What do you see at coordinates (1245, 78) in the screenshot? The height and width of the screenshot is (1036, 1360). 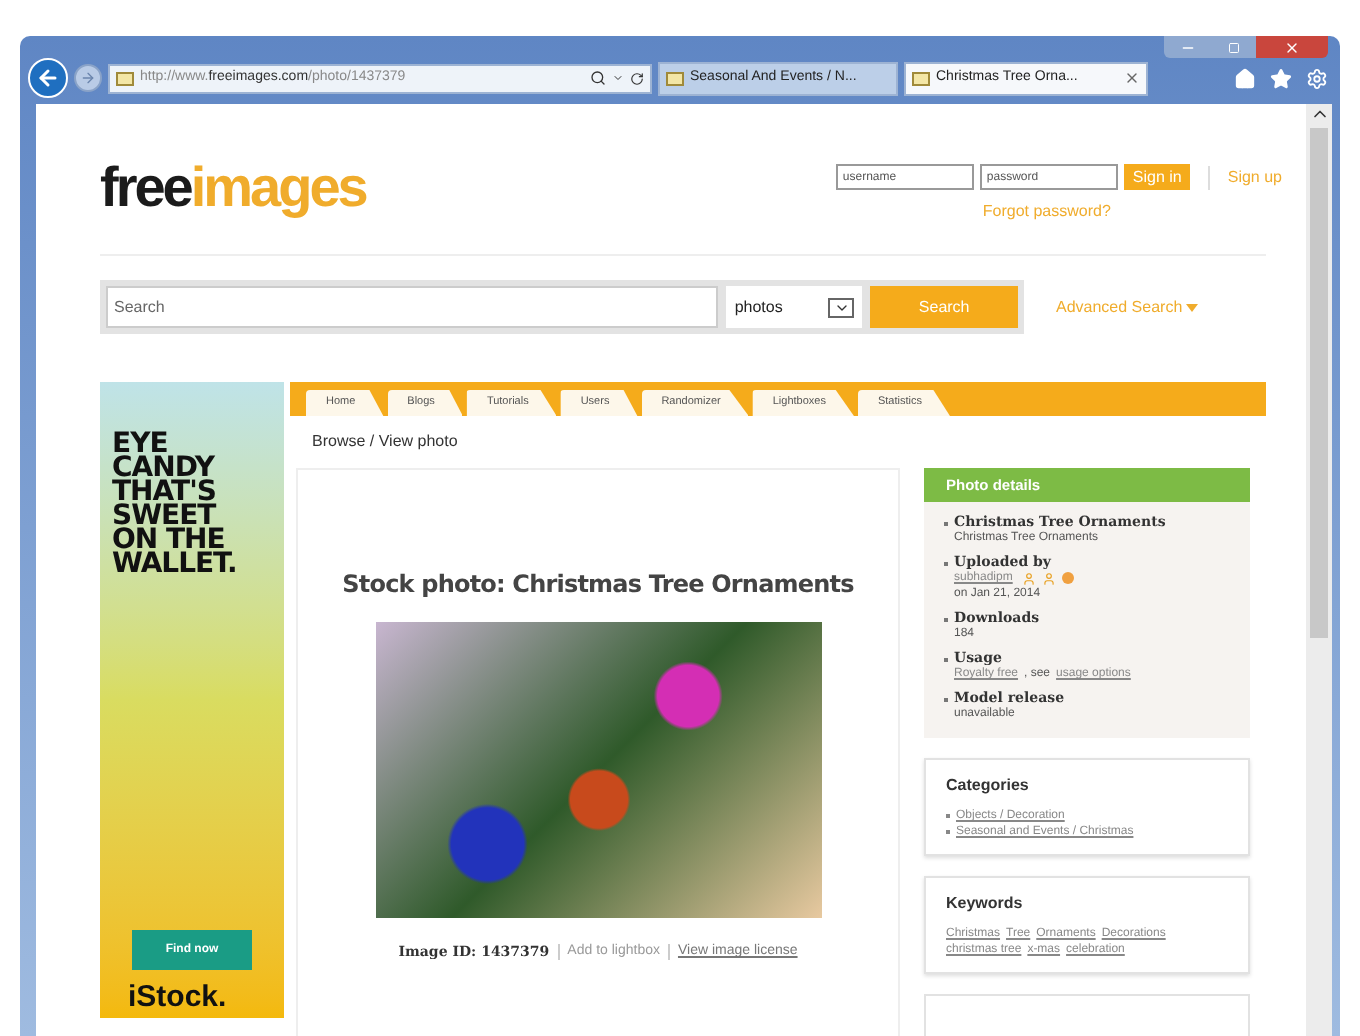 I see `home-icon` at bounding box center [1245, 78].